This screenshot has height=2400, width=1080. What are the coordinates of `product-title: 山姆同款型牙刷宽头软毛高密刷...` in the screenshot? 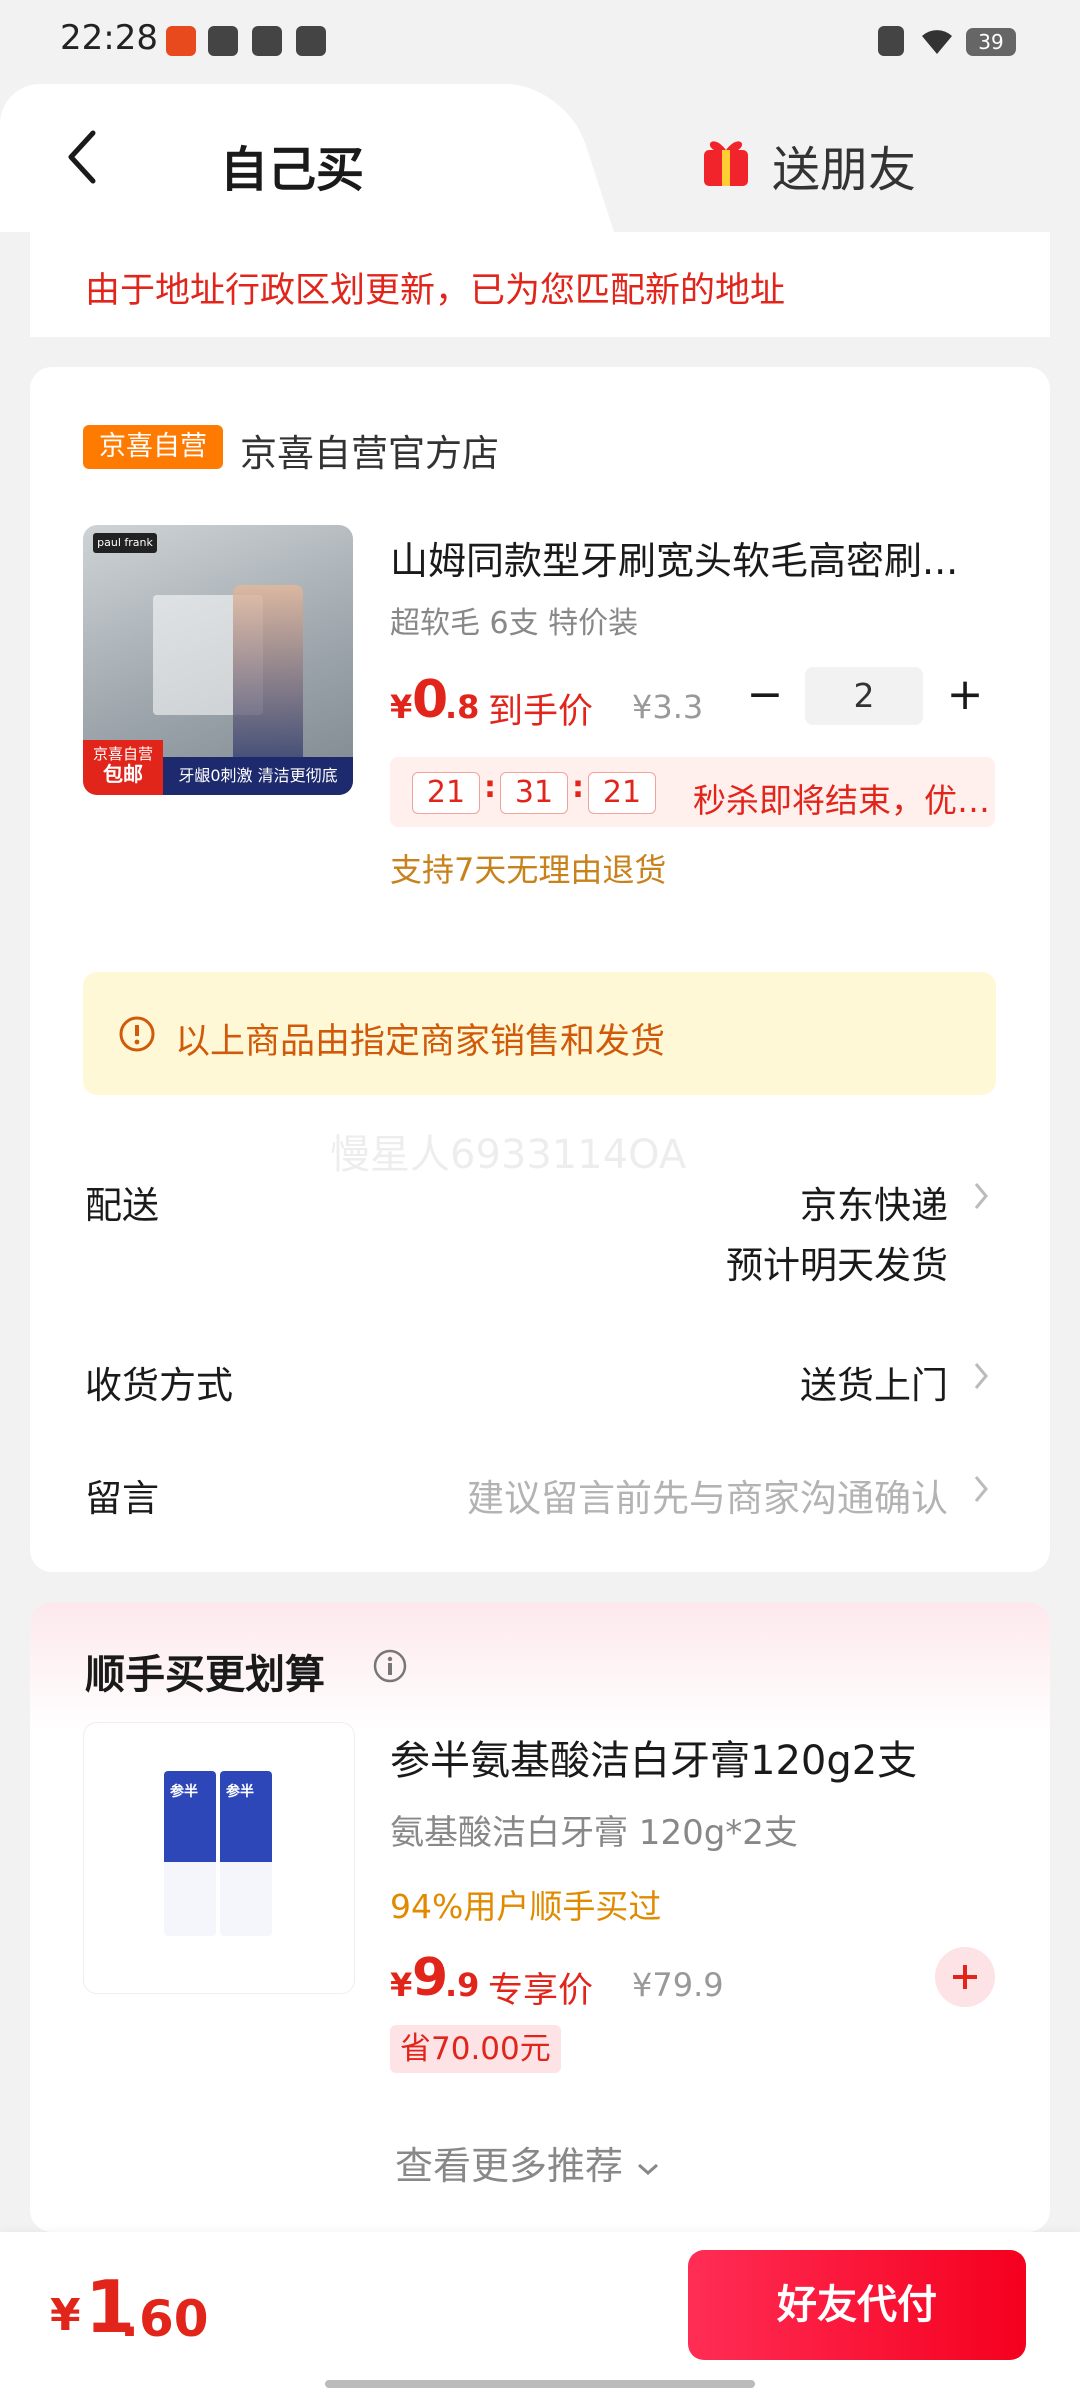 It's located at (690, 557).